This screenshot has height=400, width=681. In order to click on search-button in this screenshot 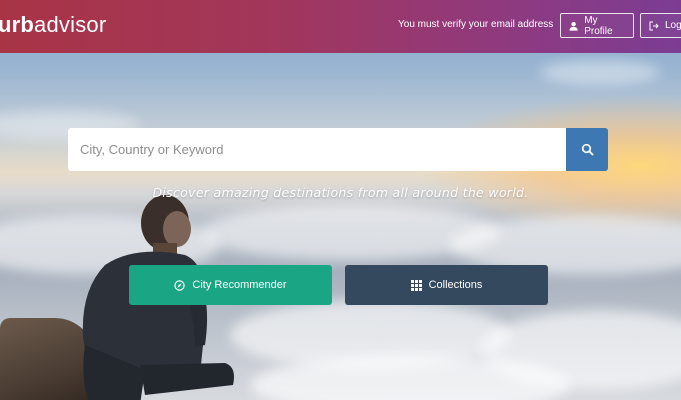, I will do `click(587, 149)`.